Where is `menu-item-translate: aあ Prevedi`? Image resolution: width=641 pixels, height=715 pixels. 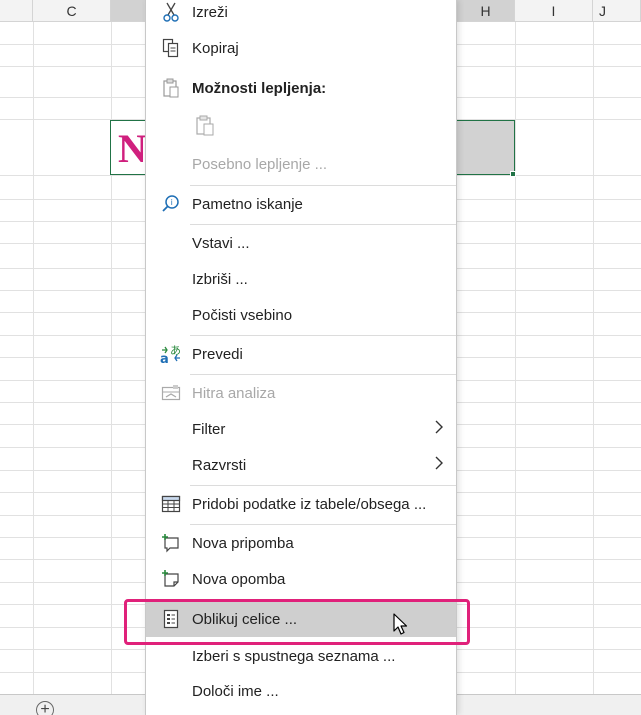 menu-item-translate: aあ Prevedi is located at coordinates (301, 354).